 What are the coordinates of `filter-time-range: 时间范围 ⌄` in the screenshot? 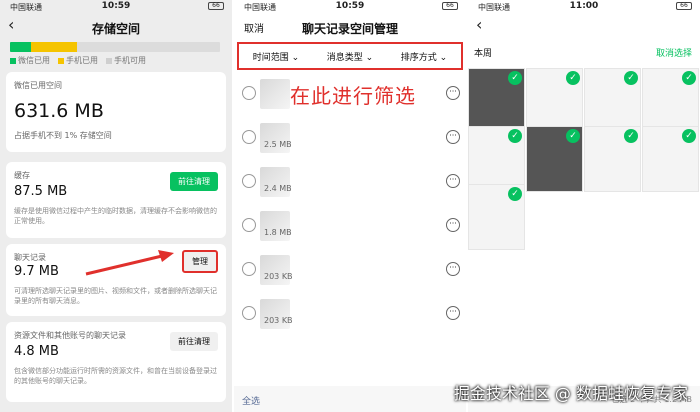 It's located at (276, 56).